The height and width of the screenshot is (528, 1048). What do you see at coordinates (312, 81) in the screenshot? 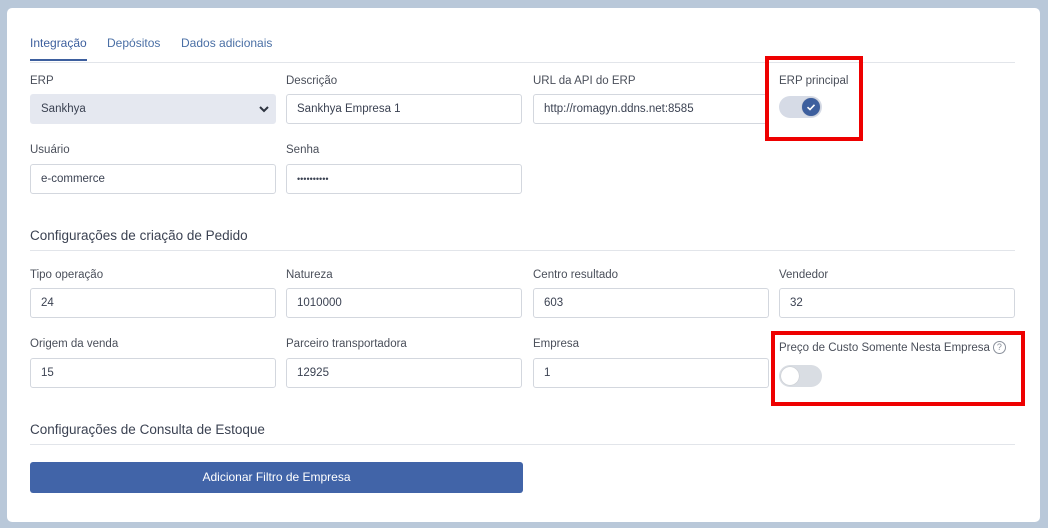
I see `descricao-label: Descrição` at bounding box center [312, 81].